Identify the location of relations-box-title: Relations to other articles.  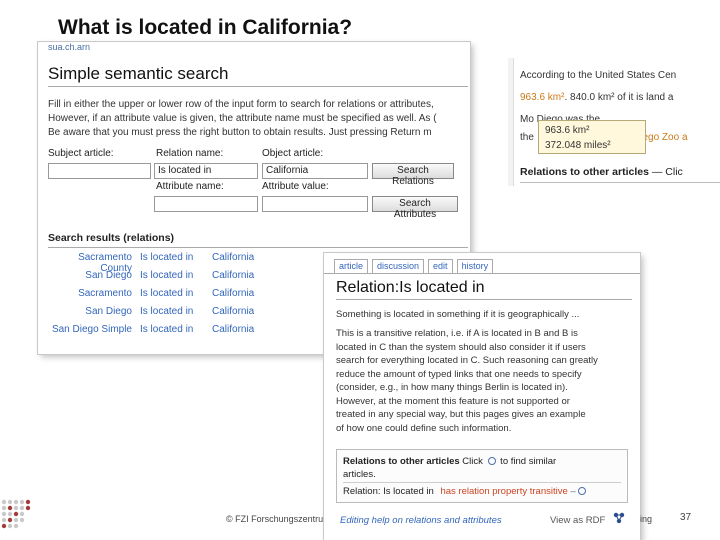
(401, 461).